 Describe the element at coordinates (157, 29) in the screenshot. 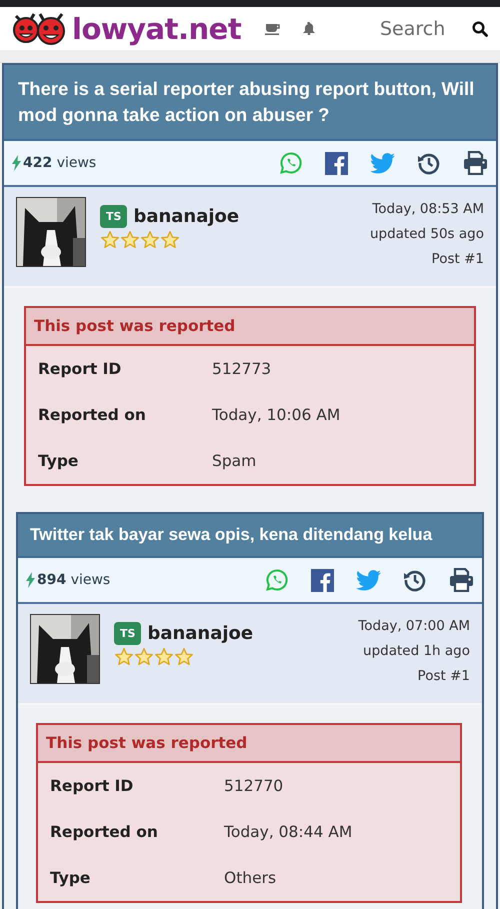

I see `site-logo: lowyat.net` at that location.